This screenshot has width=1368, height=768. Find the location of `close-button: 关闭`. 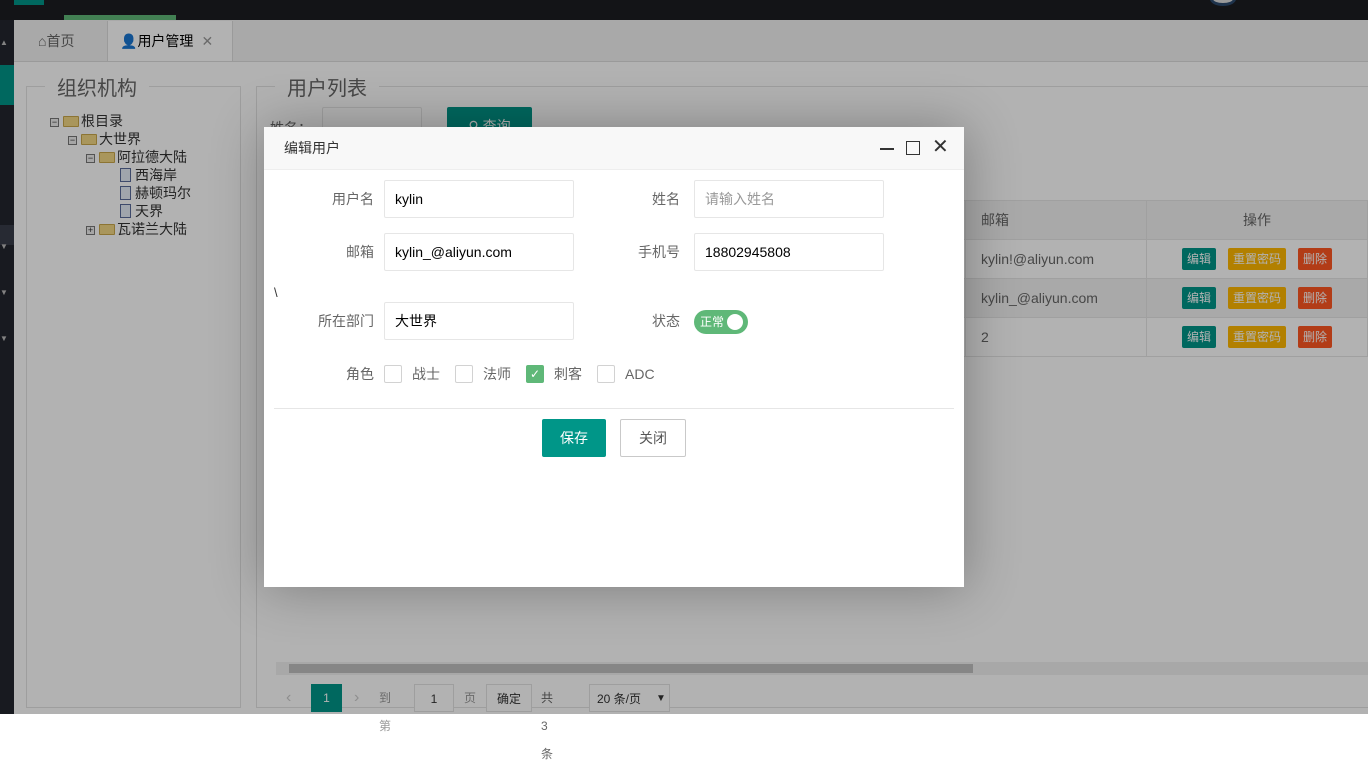

close-button: 关闭 is located at coordinates (653, 438).